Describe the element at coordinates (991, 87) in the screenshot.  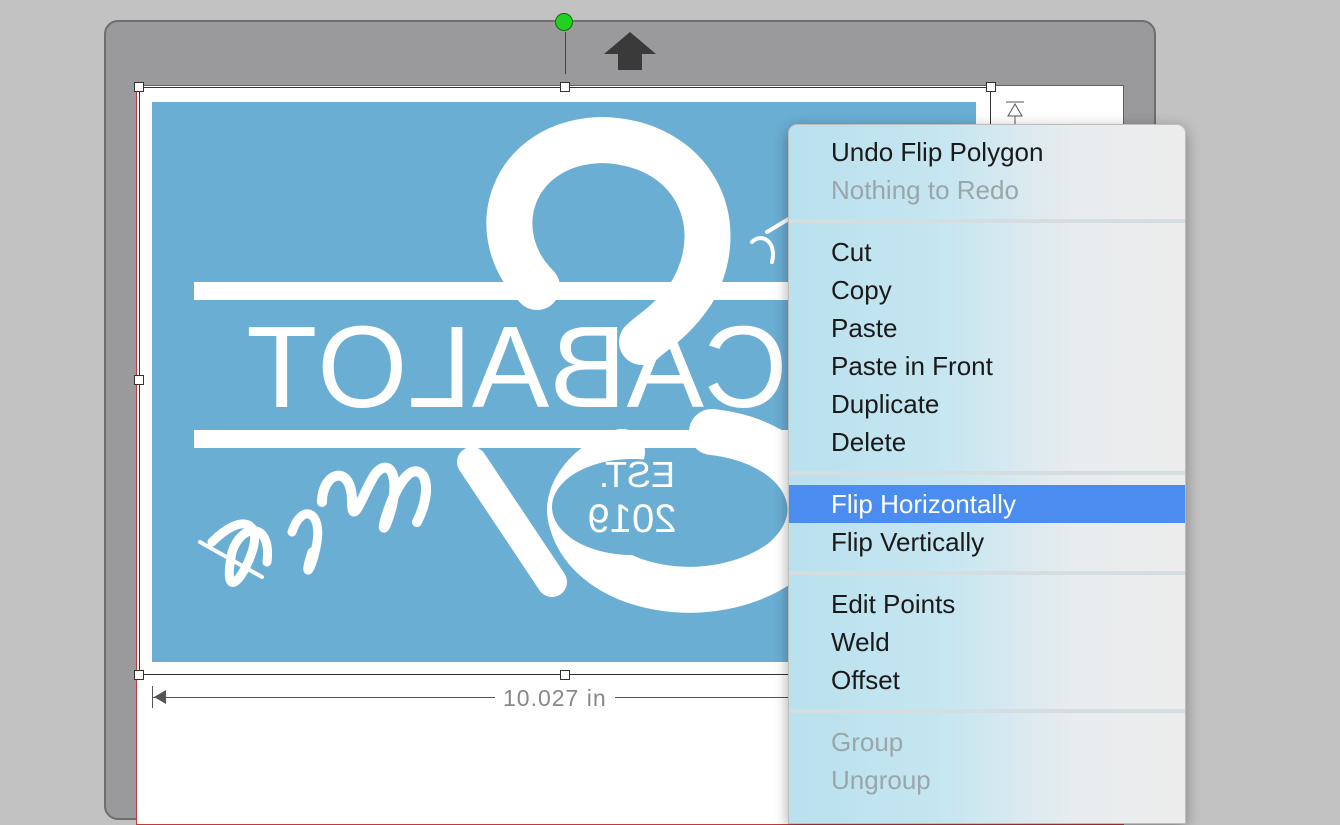
I see `resize-handle-top-right` at that location.